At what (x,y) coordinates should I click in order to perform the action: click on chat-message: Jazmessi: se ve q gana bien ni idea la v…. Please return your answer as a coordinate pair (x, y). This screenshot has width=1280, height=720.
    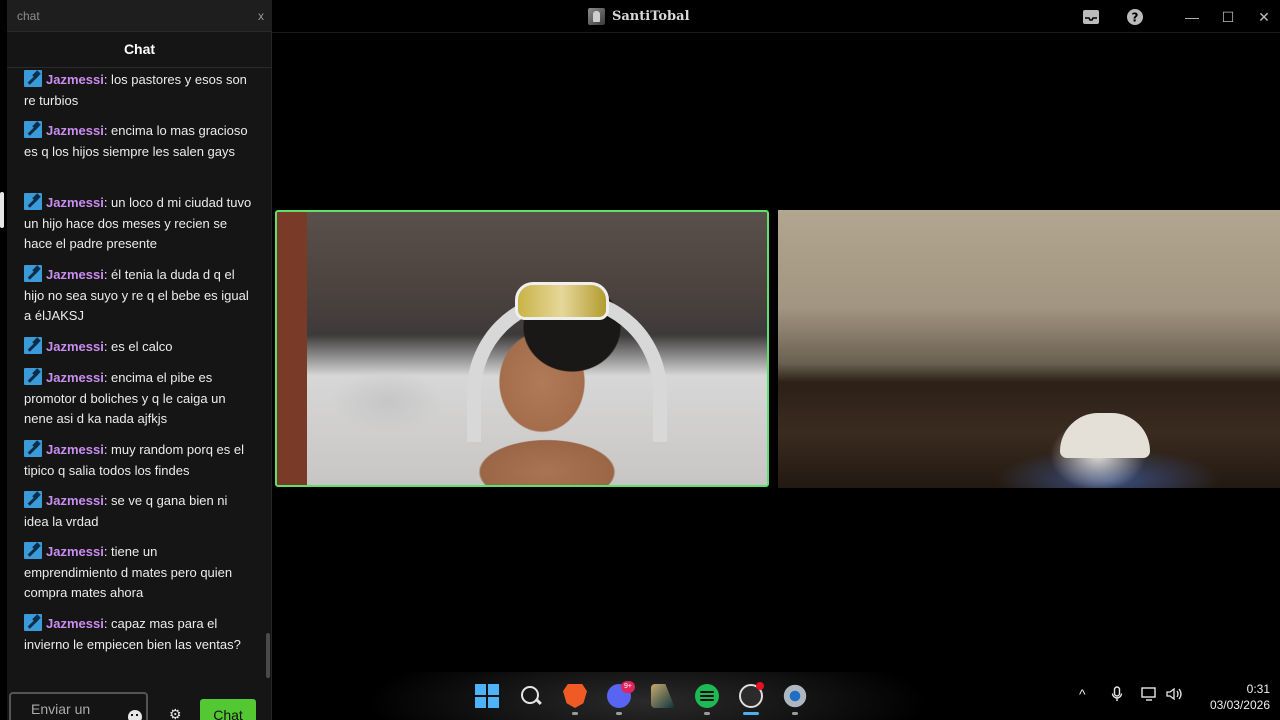
    Looking at the image, I should click on (138, 511).